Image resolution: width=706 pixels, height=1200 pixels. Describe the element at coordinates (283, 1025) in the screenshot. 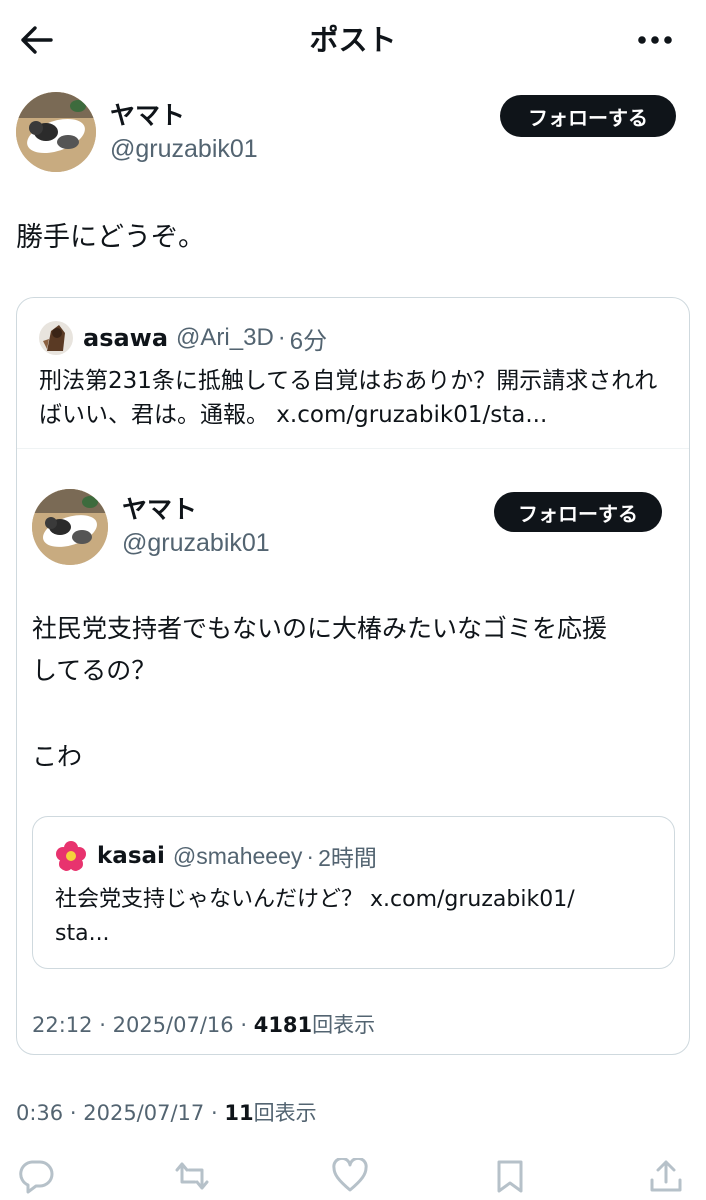

I see `inner-views-count: 4181` at that location.